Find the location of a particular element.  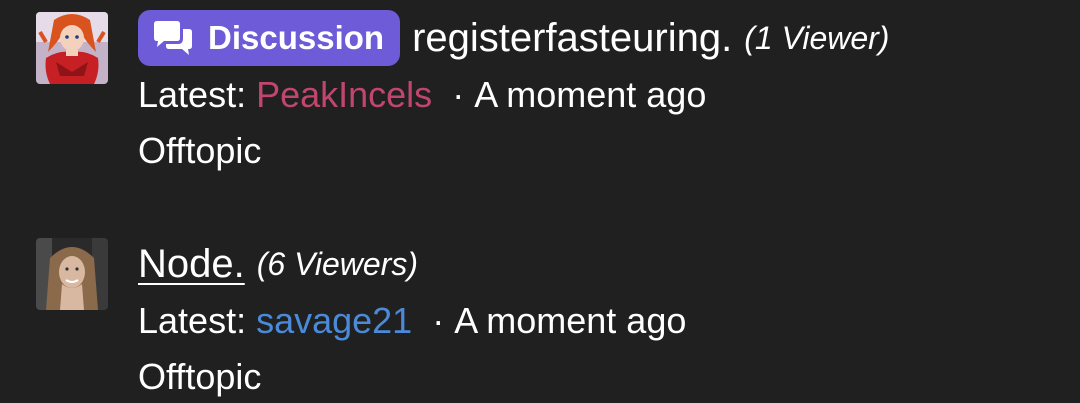

chat-bubbles-icon is located at coordinates (173, 38).